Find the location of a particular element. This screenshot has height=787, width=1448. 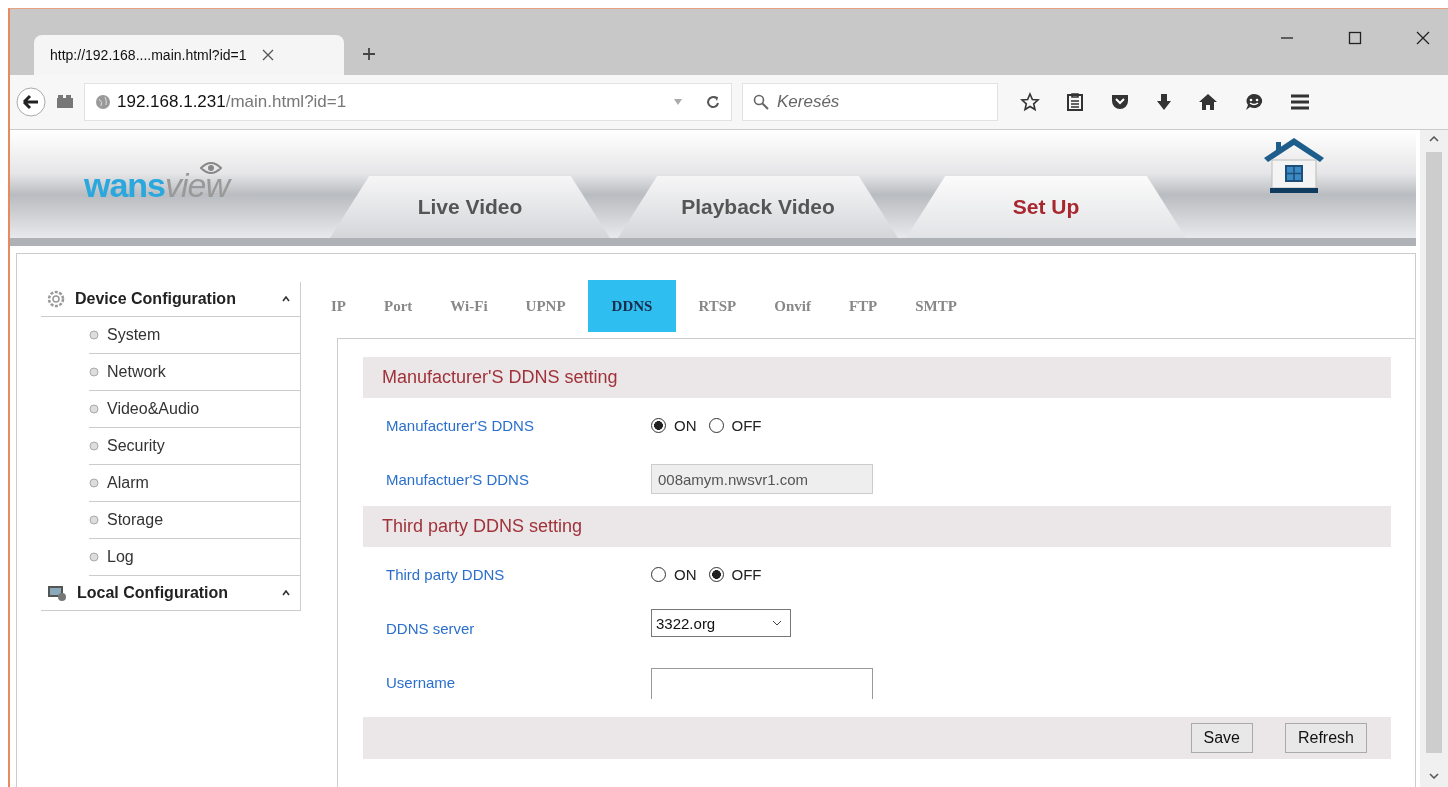

reload-icon is located at coordinates (713, 102).